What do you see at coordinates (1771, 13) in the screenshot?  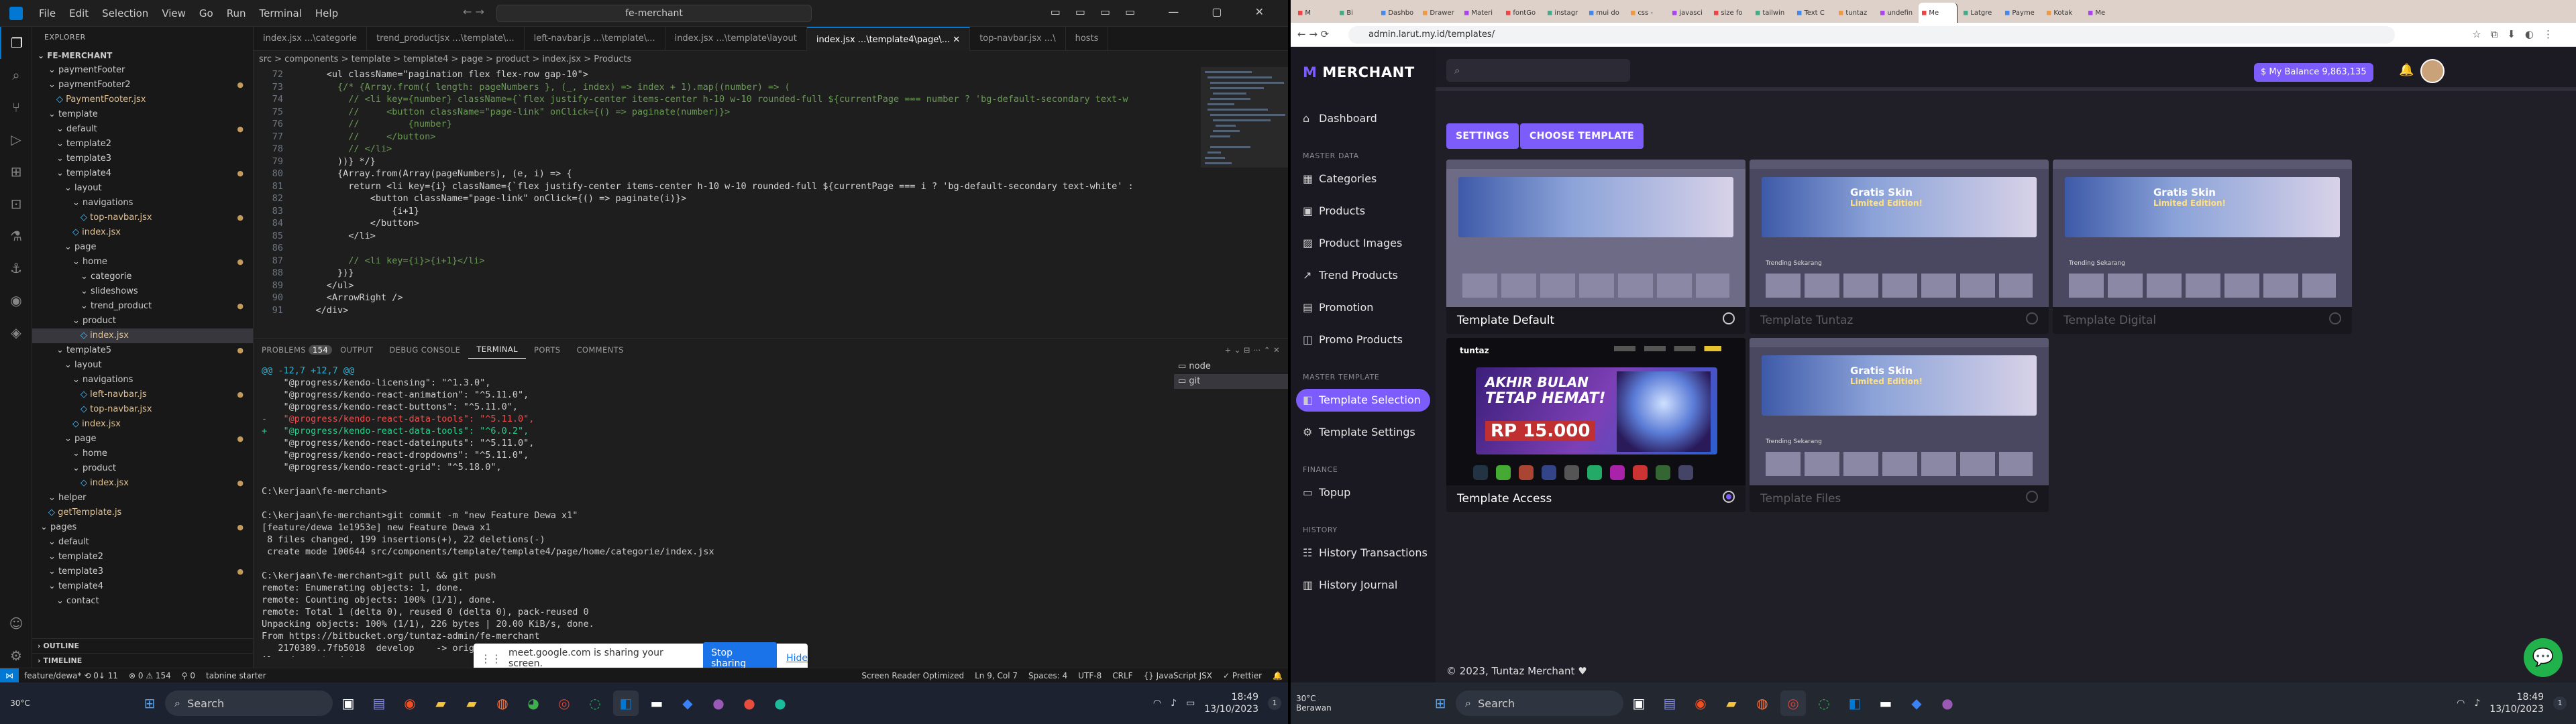 I see `browser-tab: ◼ tailwin` at bounding box center [1771, 13].